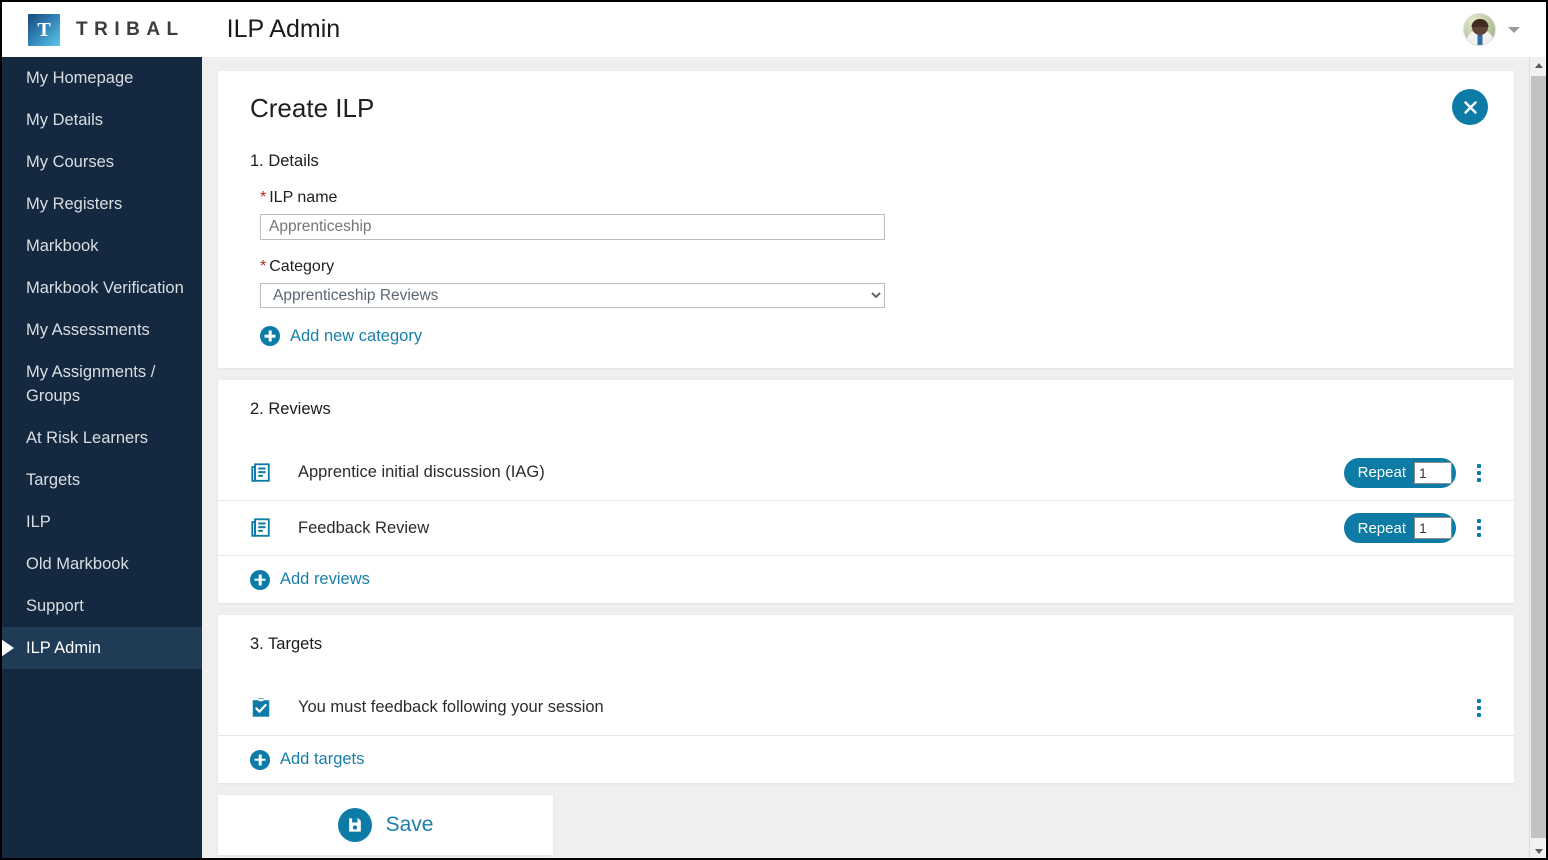  What do you see at coordinates (451, 707) in the screenshot?
I see `target-row-label: You must feedback following your session` at bounding box center [451, 707].